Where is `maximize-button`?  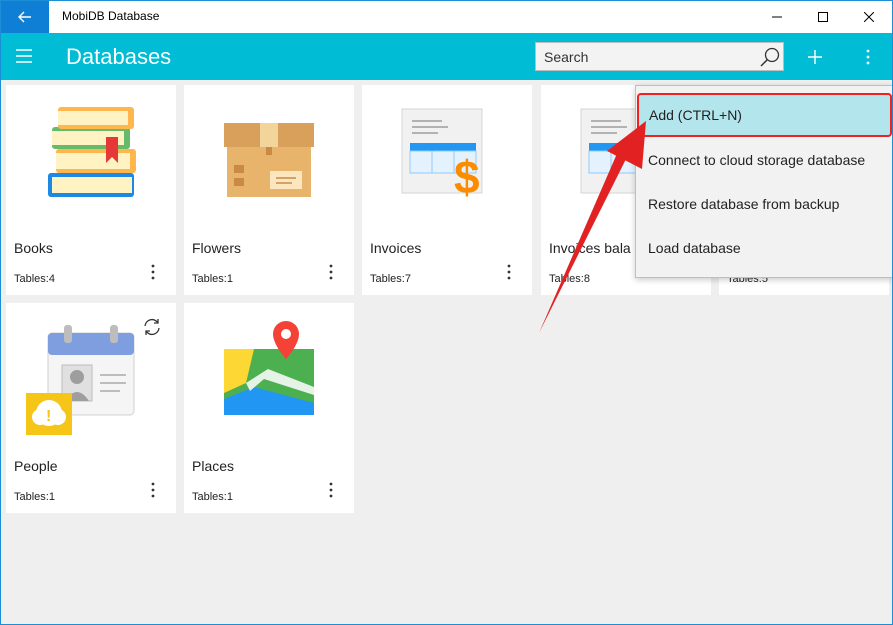
maximize-button is located at coordinates (823, 17).